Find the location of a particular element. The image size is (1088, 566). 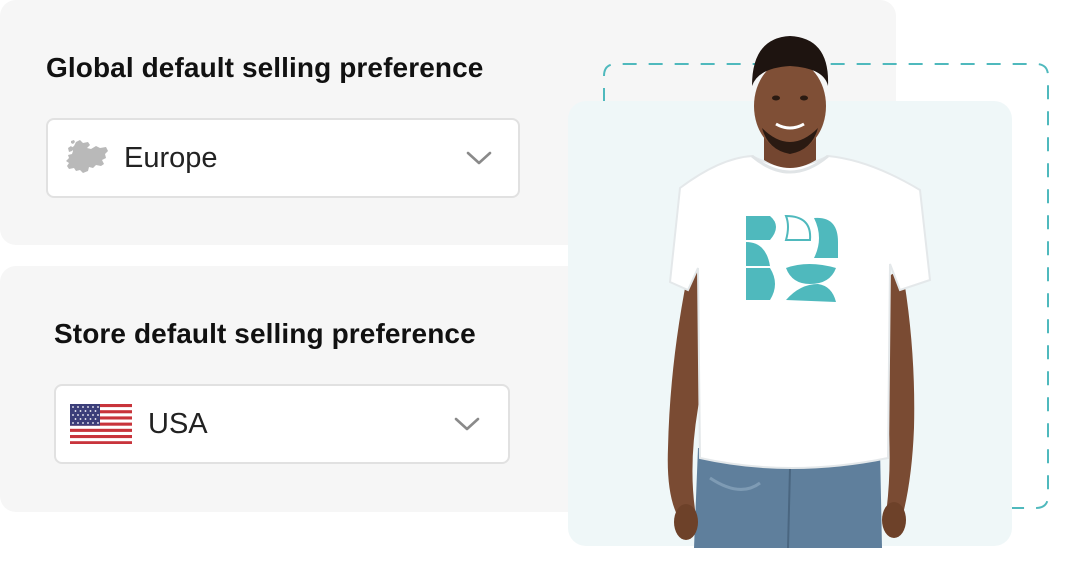

us-flag-icon is located at coordinates (101, 424).